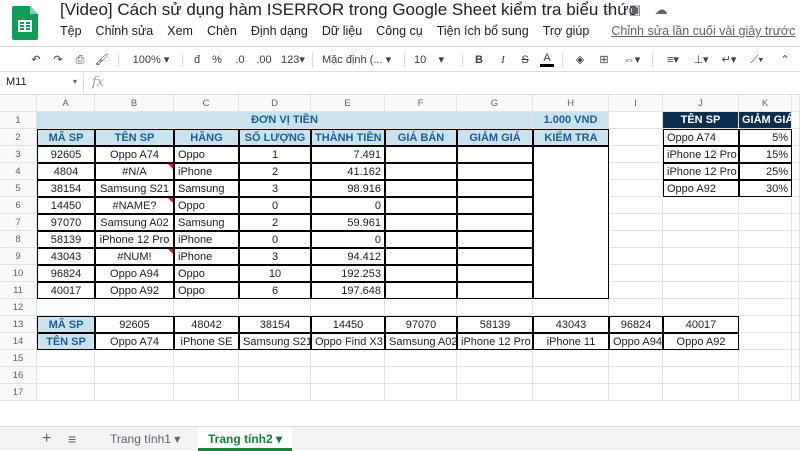 The width and height of the screenshot is (800, 451). Describe the element at coordinates (58, 60) in the screenshot. I see `redo-icon: ↷` at that location.